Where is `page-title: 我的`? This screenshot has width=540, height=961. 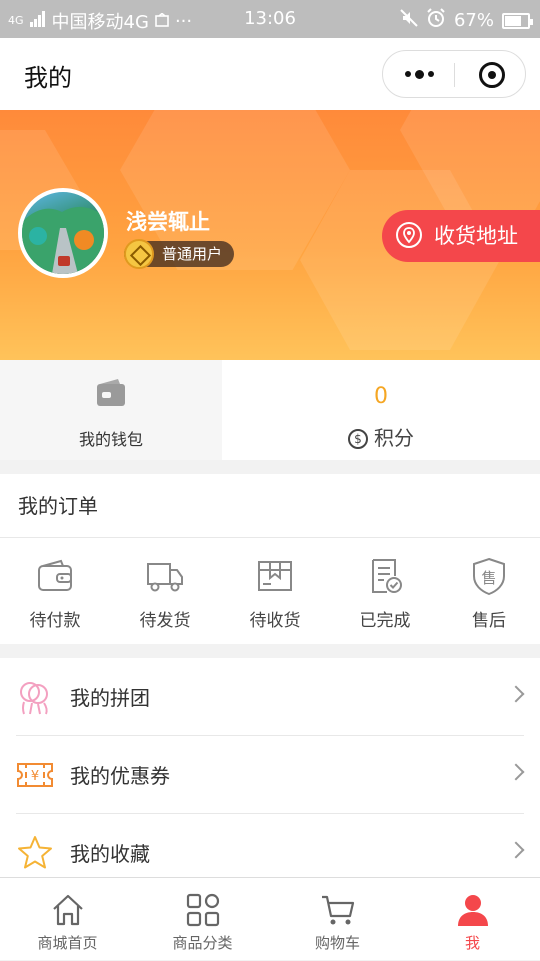
page-title: 我的 is located at coordinates (48, 78).